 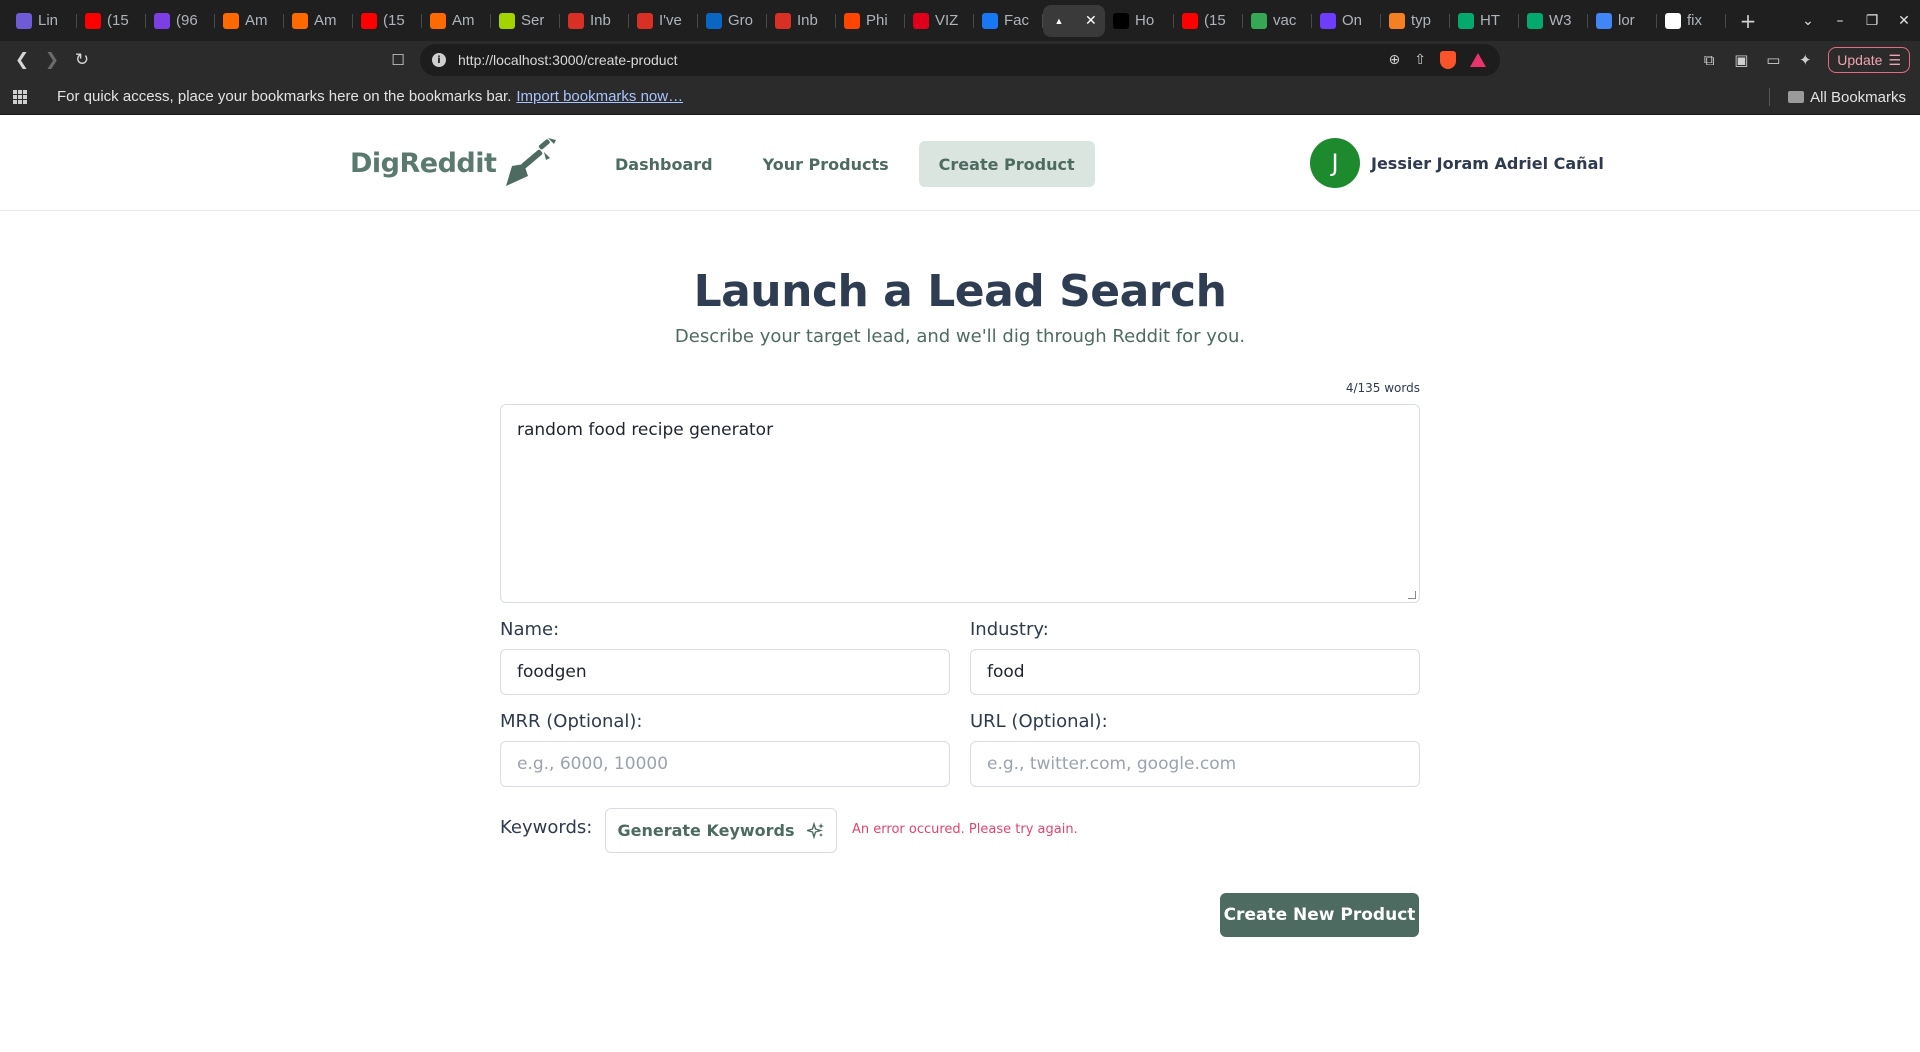 I want to click on restore-icon: ❐, so click(x=1872, y=21).